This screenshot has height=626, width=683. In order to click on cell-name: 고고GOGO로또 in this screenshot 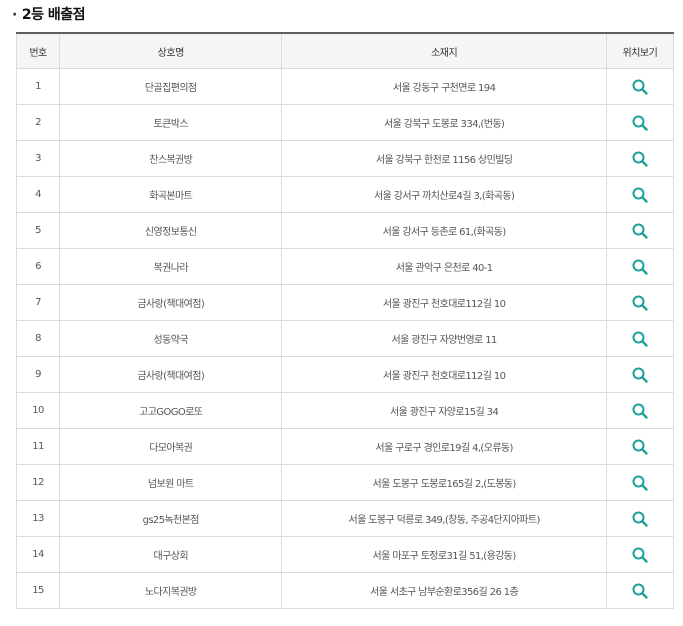, I will do `click(171, 410)`.